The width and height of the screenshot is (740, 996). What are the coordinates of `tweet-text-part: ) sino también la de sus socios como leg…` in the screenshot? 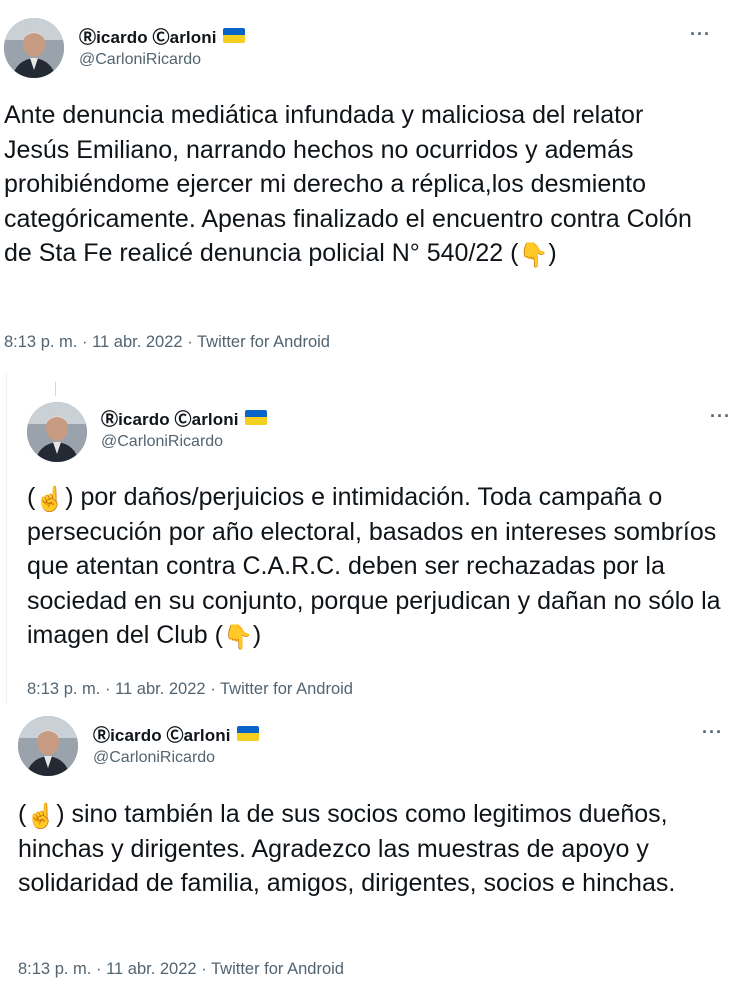 It's located at (347, 848).